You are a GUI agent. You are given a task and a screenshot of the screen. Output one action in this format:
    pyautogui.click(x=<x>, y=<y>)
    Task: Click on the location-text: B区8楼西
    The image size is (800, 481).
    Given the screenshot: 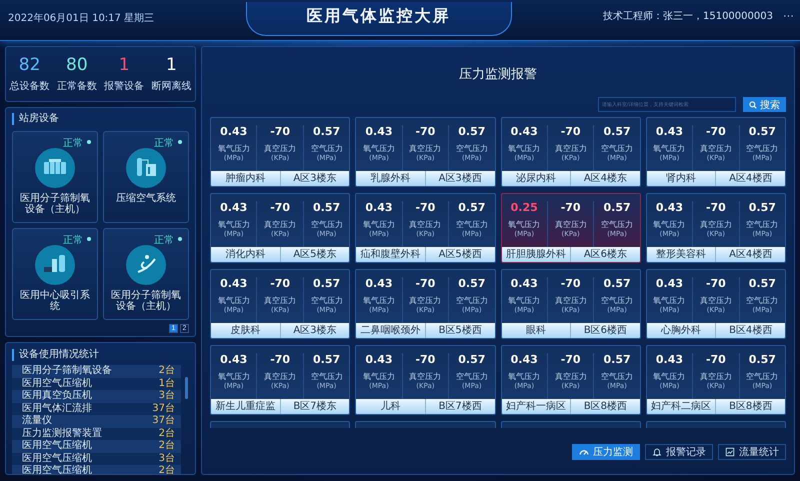 What is the action you would take?
    pyautogui.click(x=751, y=407)
    